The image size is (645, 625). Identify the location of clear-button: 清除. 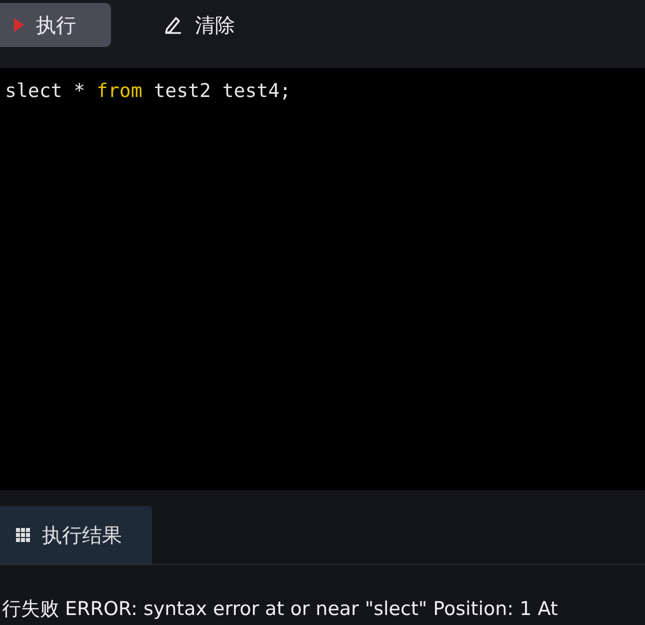
(199, 25).